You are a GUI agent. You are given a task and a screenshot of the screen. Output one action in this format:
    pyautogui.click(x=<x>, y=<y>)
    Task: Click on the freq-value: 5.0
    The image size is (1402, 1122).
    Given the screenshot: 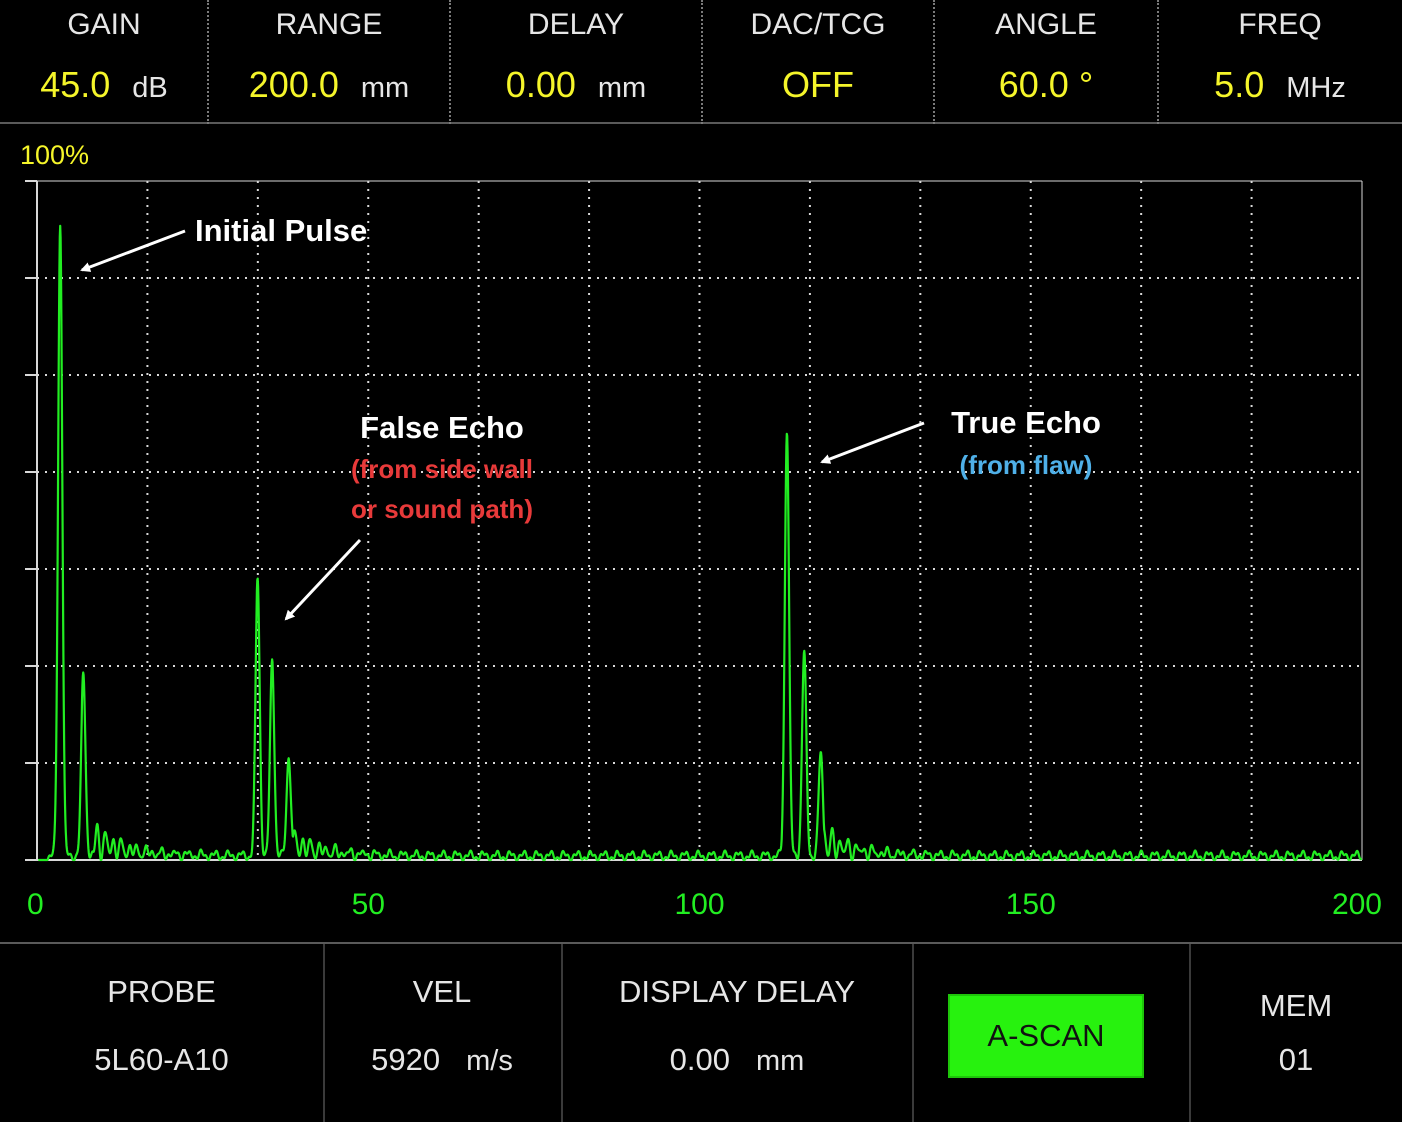 What is the action you would take?
    pyautogui.click(x=1239, y=84)
    